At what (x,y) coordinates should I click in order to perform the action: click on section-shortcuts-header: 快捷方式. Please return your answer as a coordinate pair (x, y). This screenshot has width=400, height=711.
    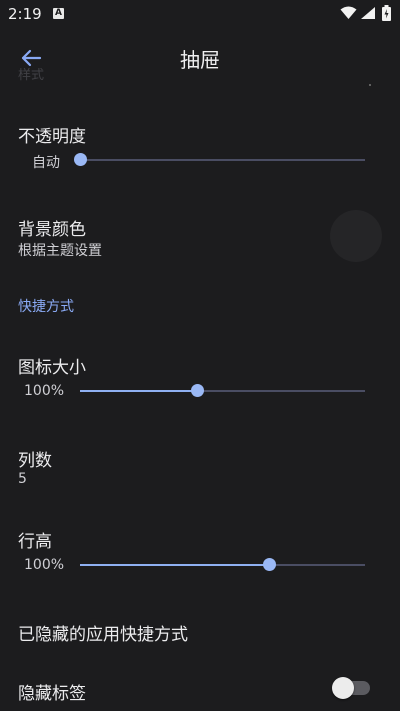
    Looking at the image, I should click on (46, 307).